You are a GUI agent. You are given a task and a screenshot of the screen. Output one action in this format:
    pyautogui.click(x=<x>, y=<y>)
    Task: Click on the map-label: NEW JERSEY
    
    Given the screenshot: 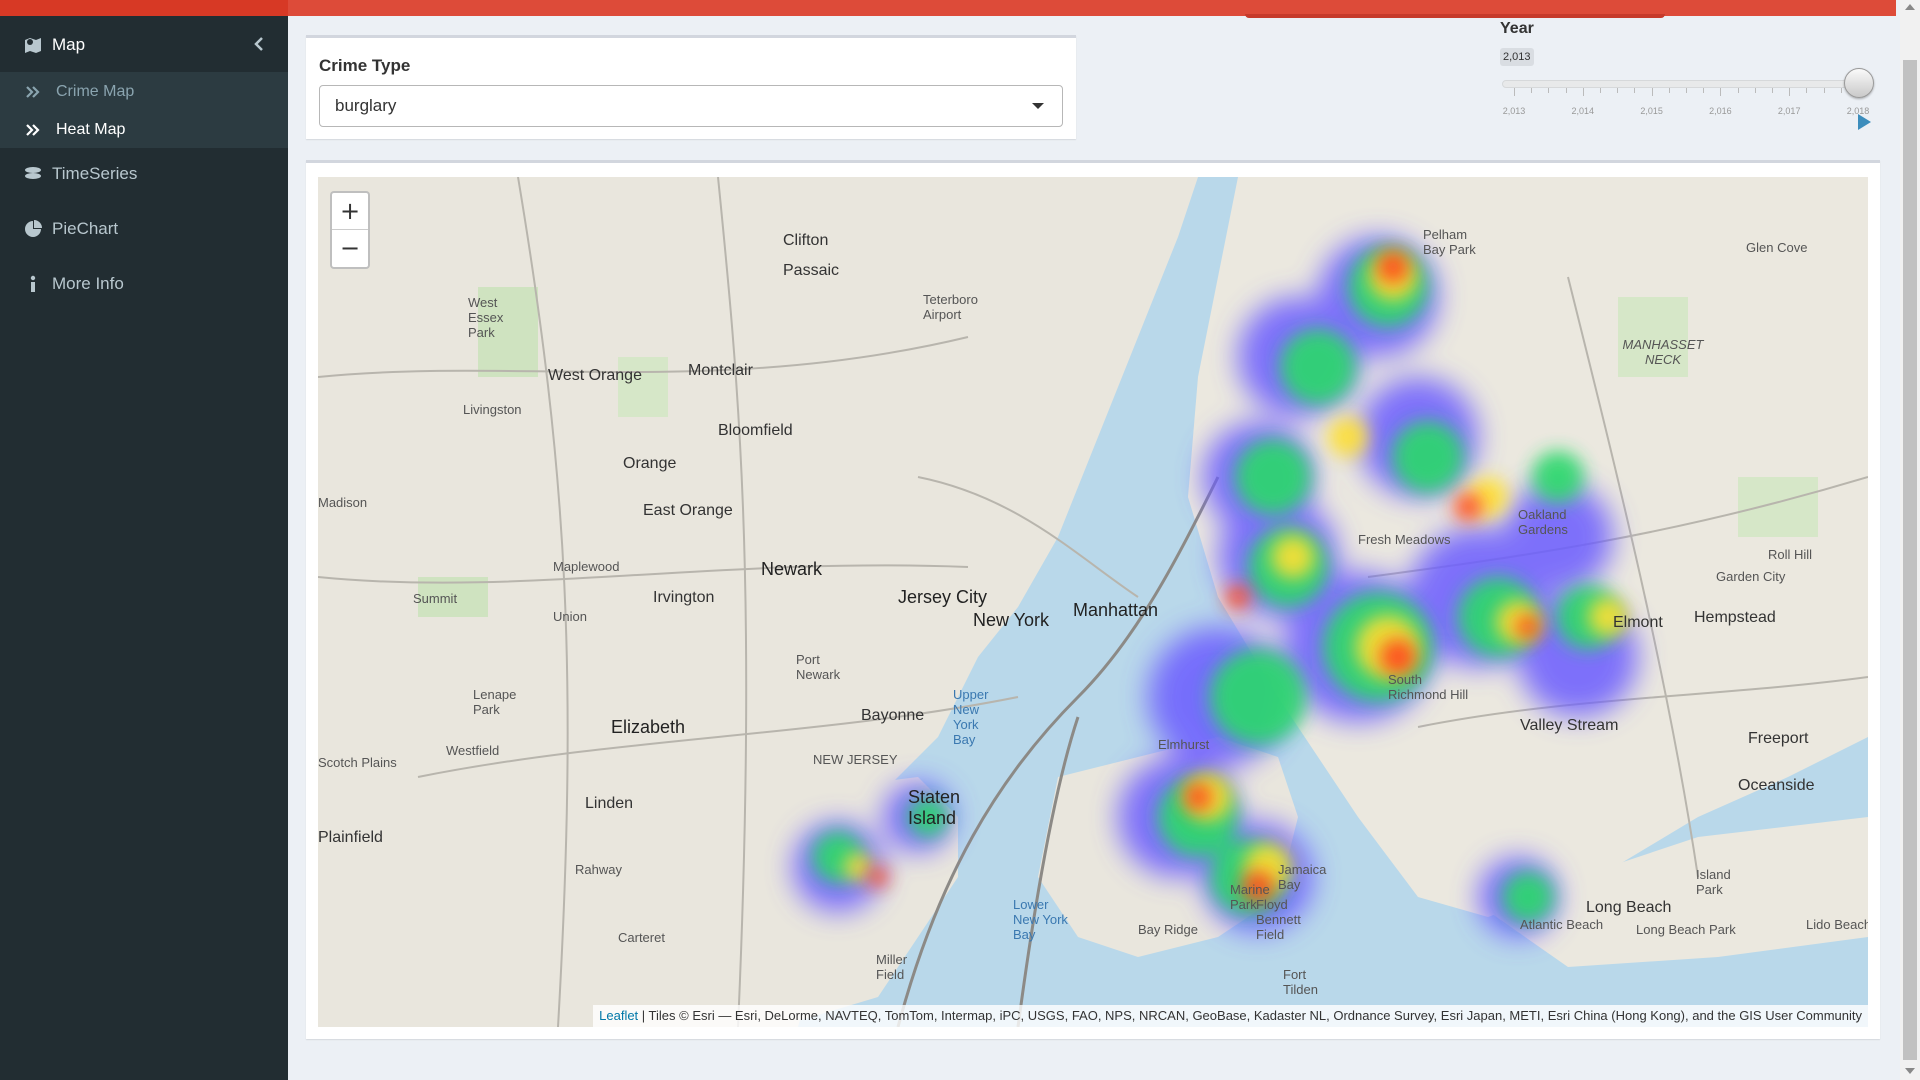 What is the action you would take?
    pyautogui.click(x=855, y=759)
    